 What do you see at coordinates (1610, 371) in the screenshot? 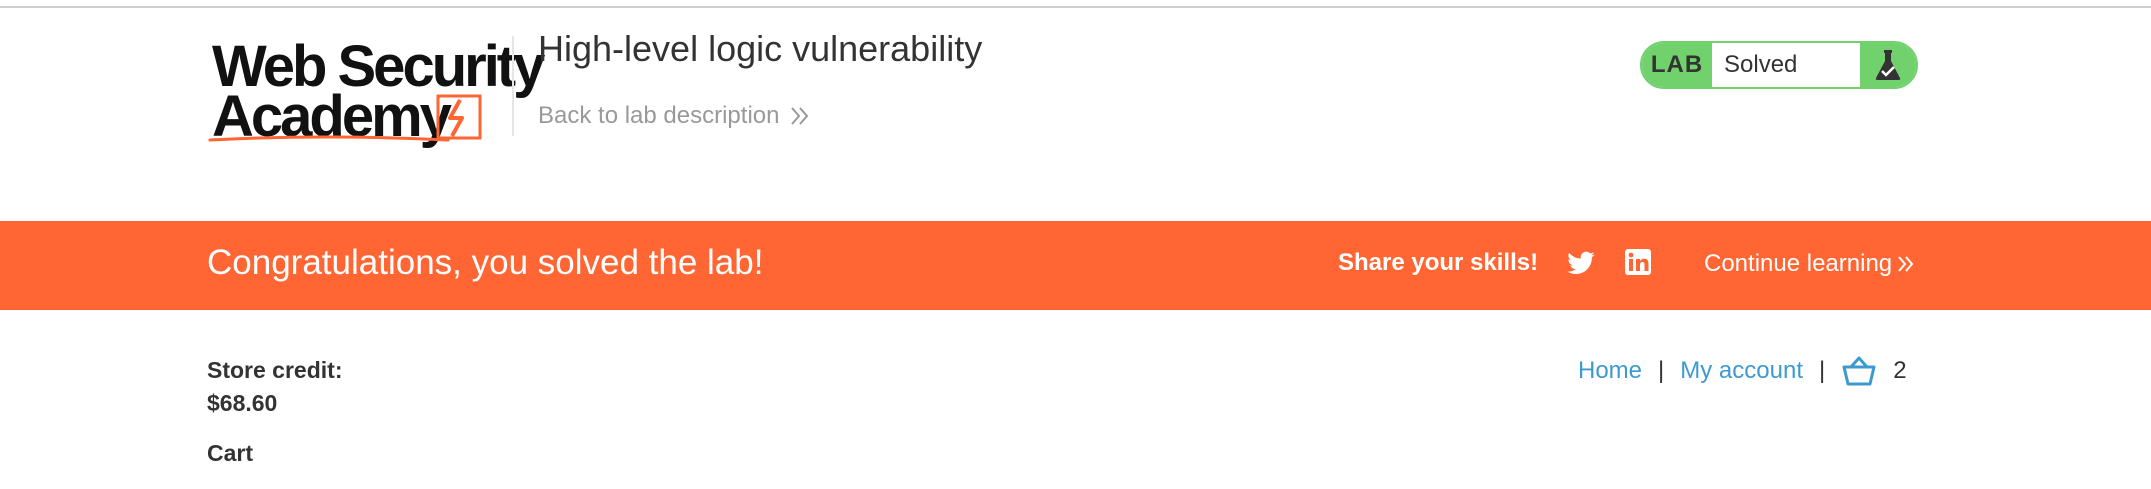
I see `home-link: Home` at bounding box center [1610, 371].